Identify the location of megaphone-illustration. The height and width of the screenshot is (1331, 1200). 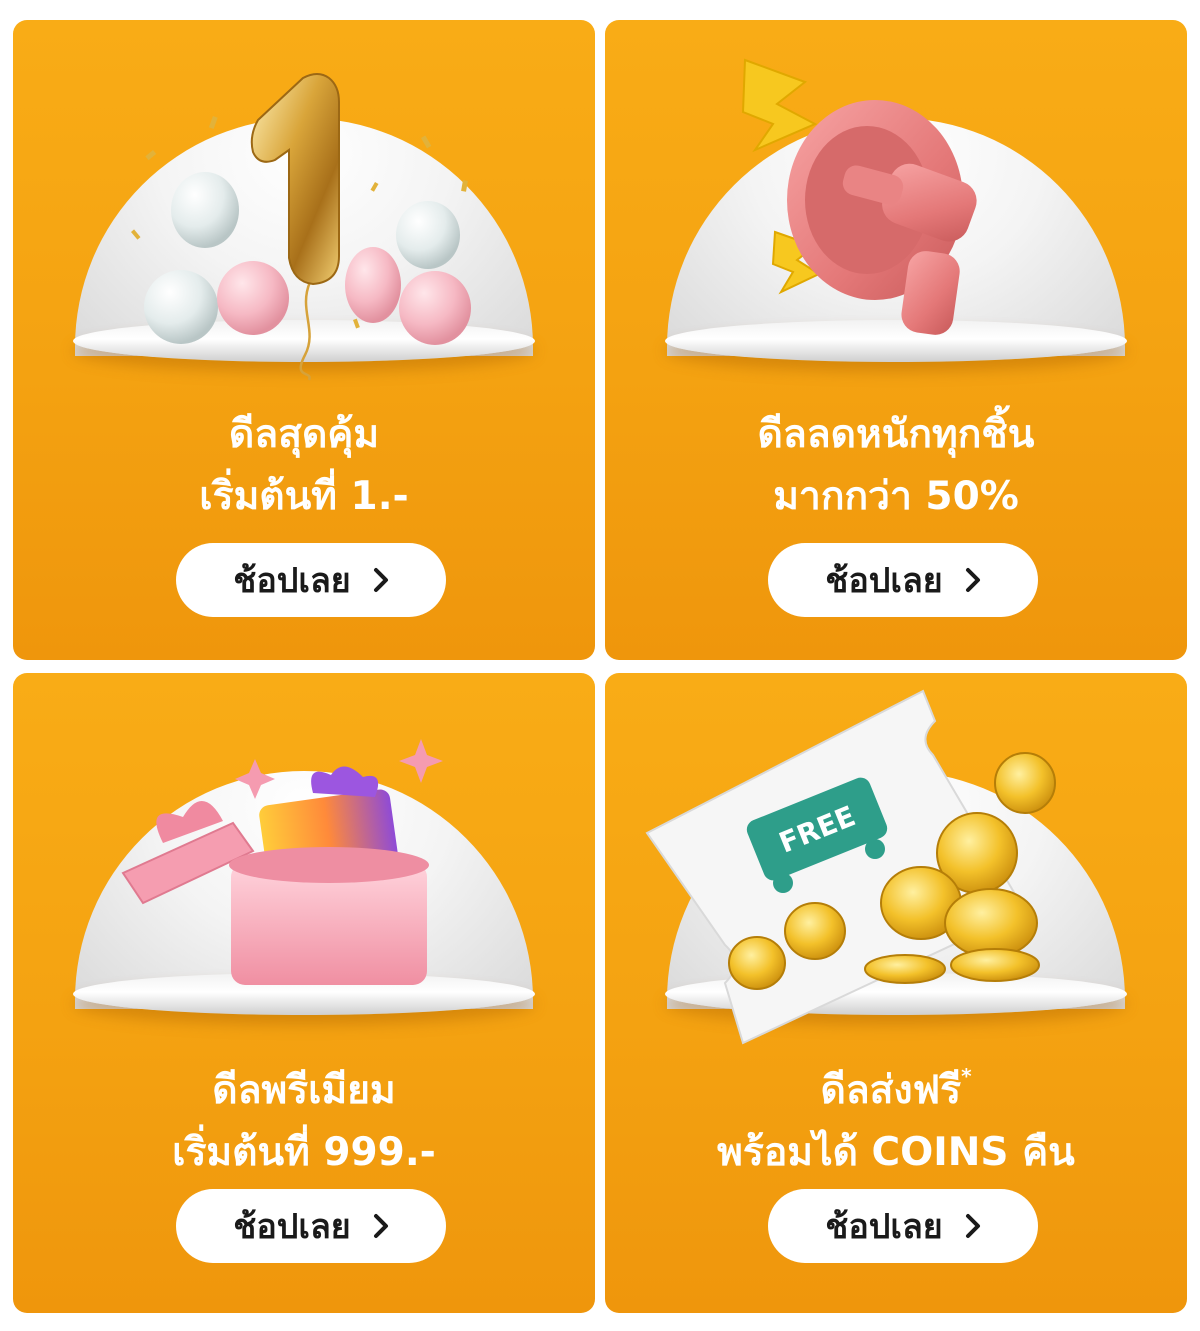
(859, 196).